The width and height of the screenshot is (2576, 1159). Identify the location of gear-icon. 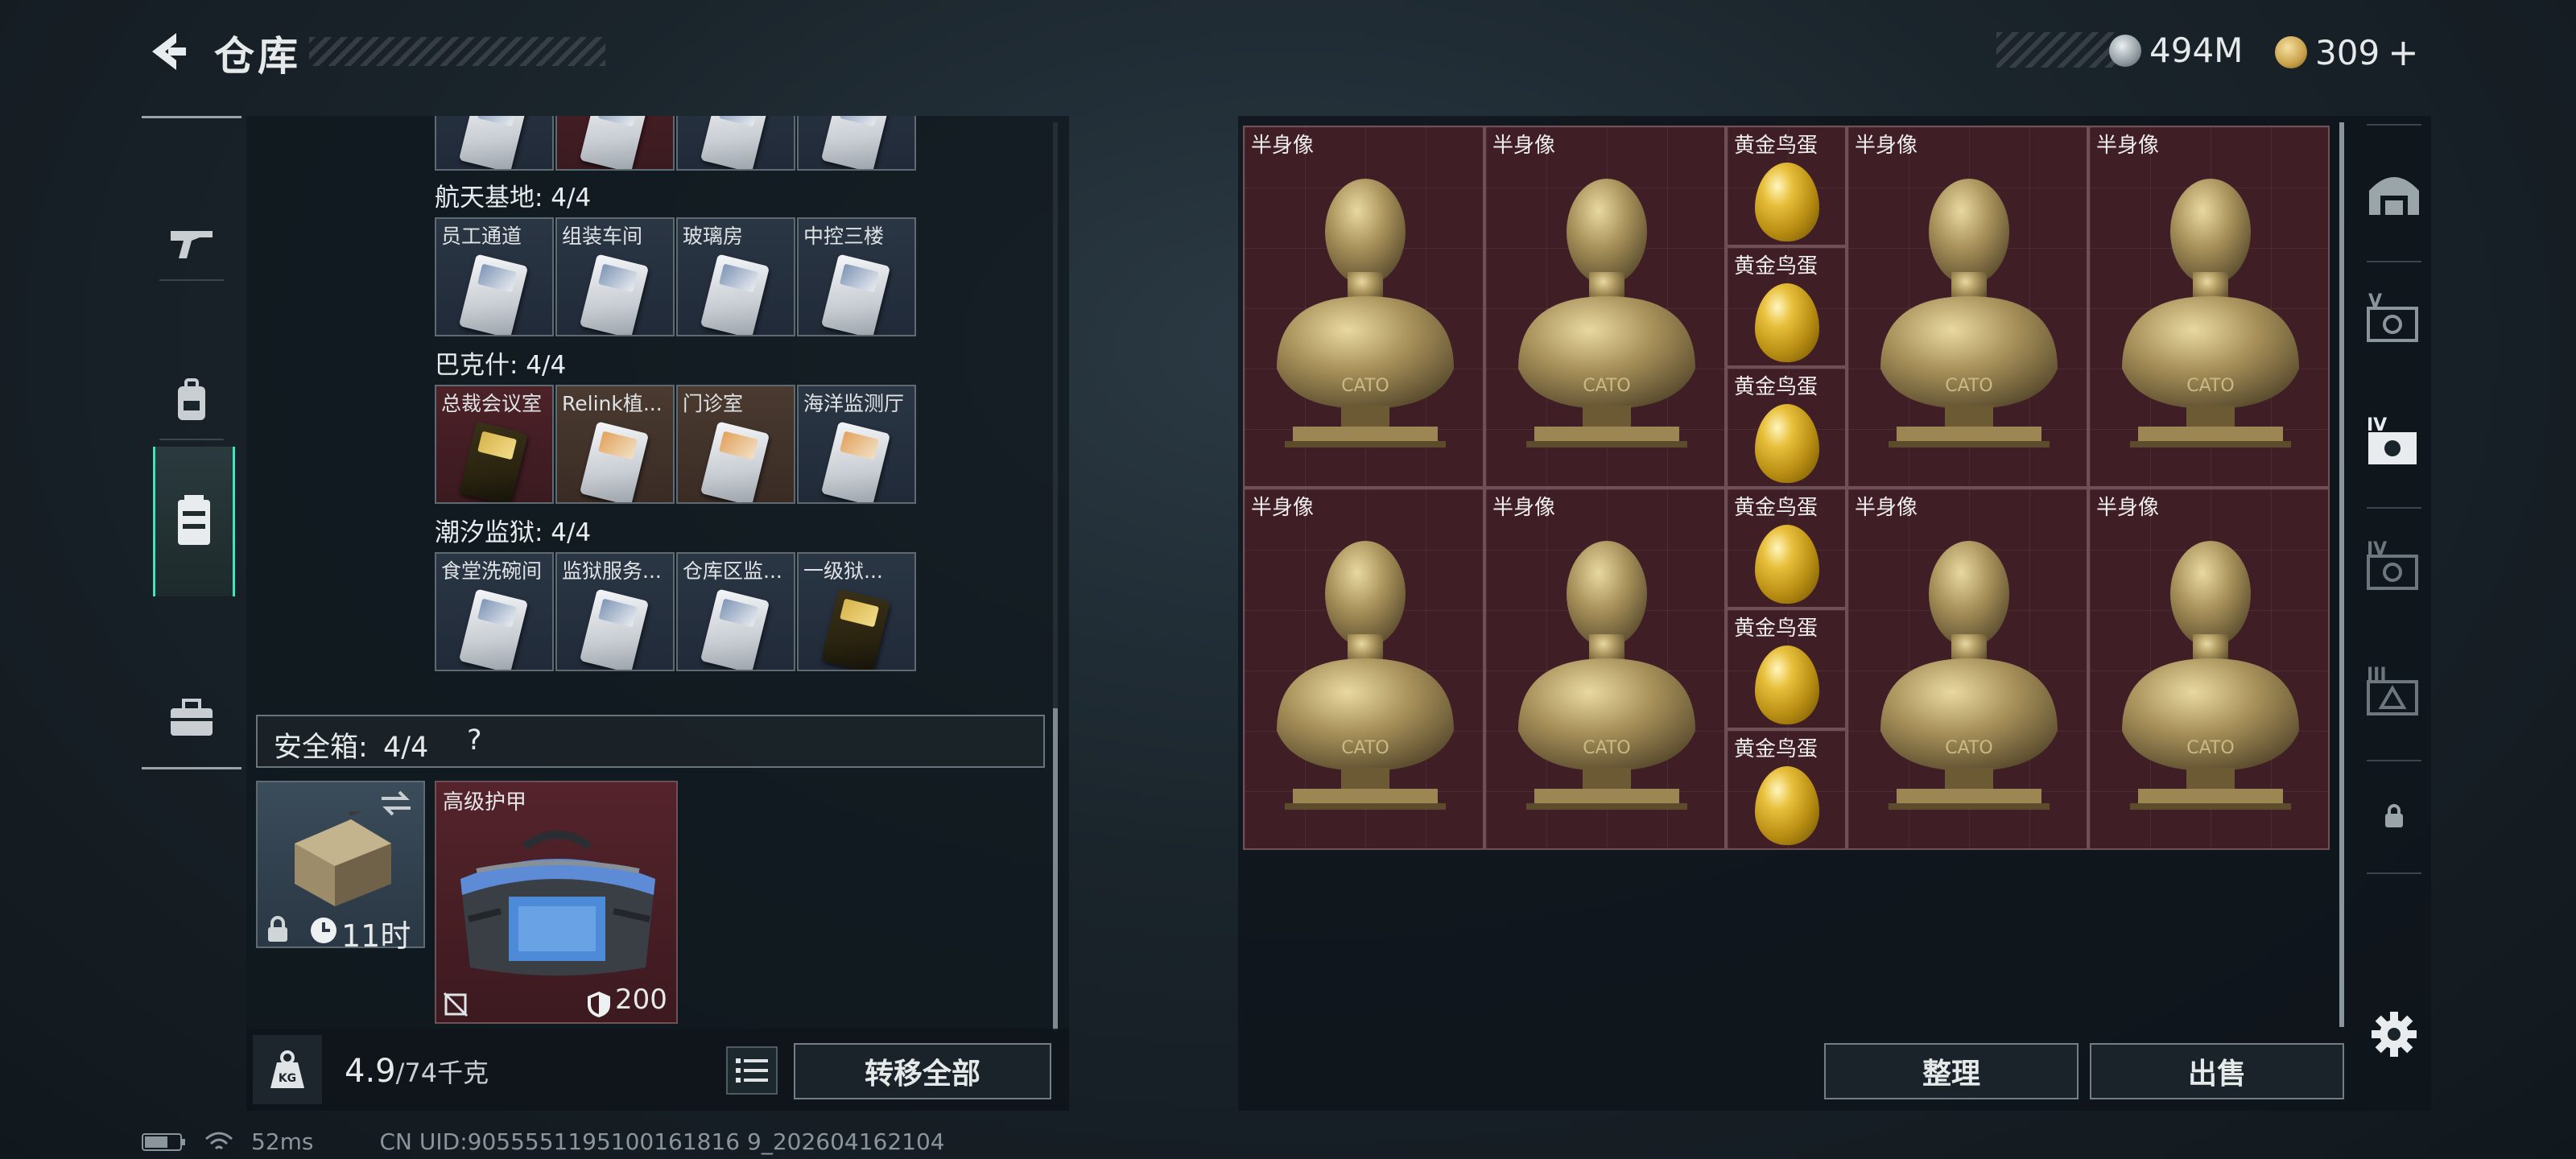
(2394, 1034).